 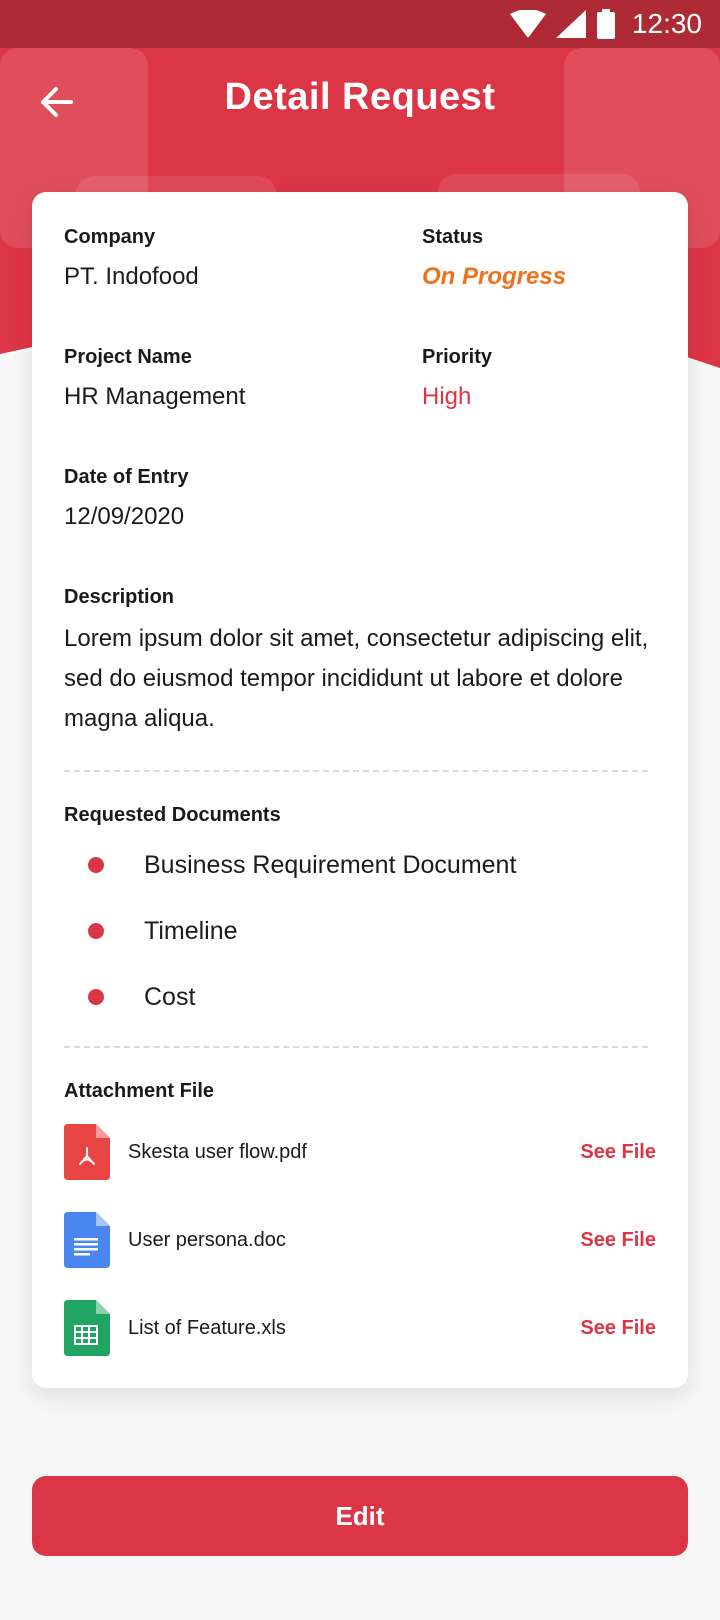 I want to click on project-name-label: Project Name, so click(x=128, y=357).